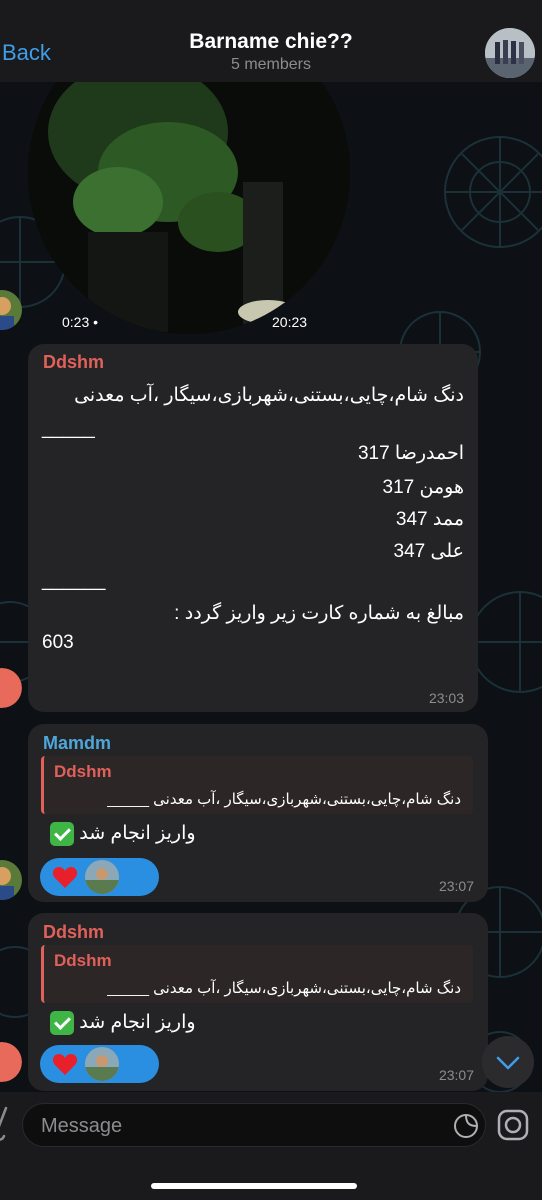  I want to click on group-avatar, so click(510, 53).